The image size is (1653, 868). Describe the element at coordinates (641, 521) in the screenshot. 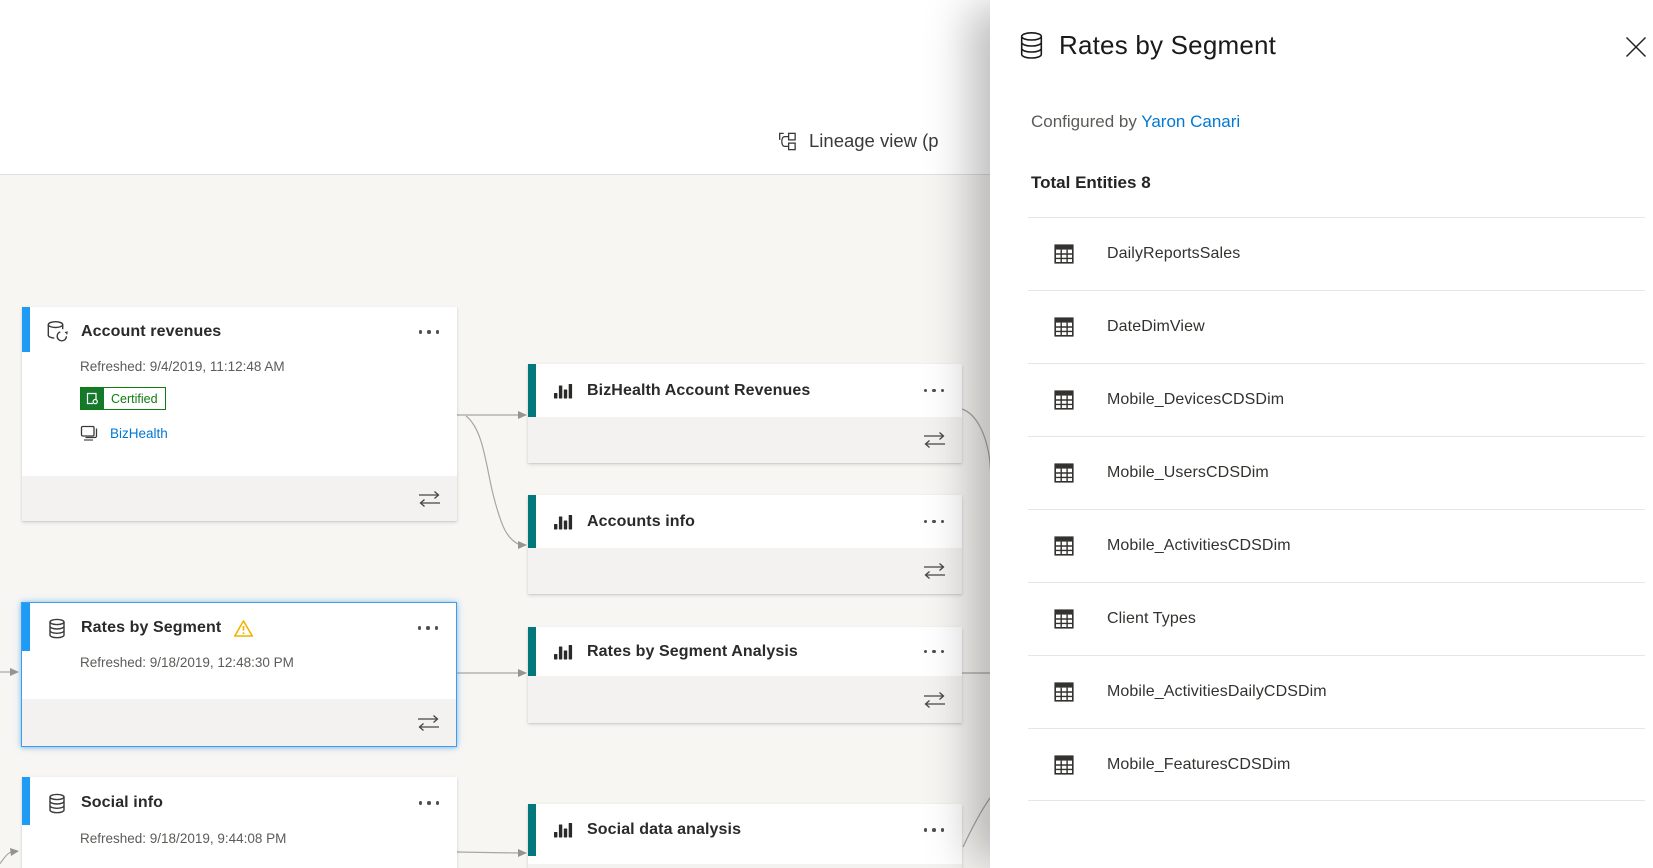

I see `card-title: Accounts info` at that location.